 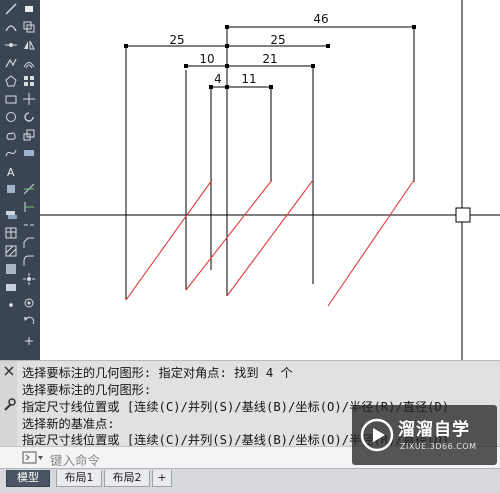 What do you see at coordinates (11, 287) in the screenshot?
I see `region-tool-icon` at bounding box center [11, 287].